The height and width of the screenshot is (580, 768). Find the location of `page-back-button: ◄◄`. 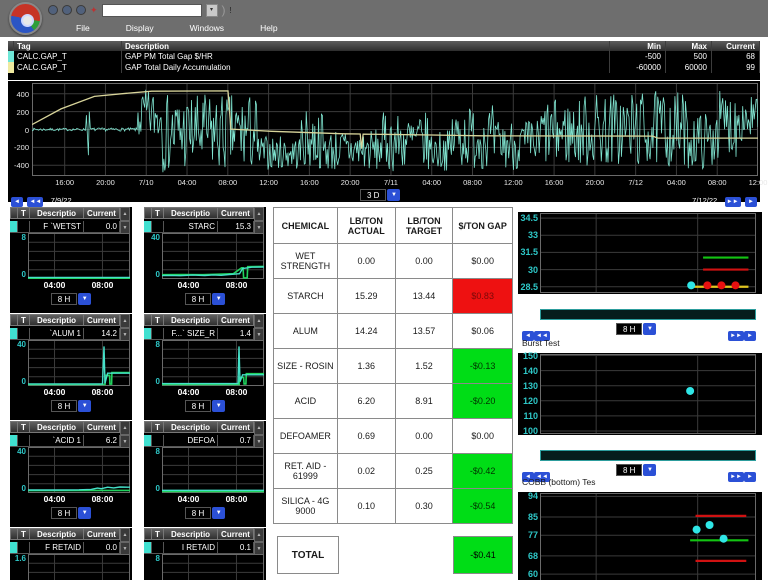

page-back-button: ◄◄ is located at coordinates (35, 202).